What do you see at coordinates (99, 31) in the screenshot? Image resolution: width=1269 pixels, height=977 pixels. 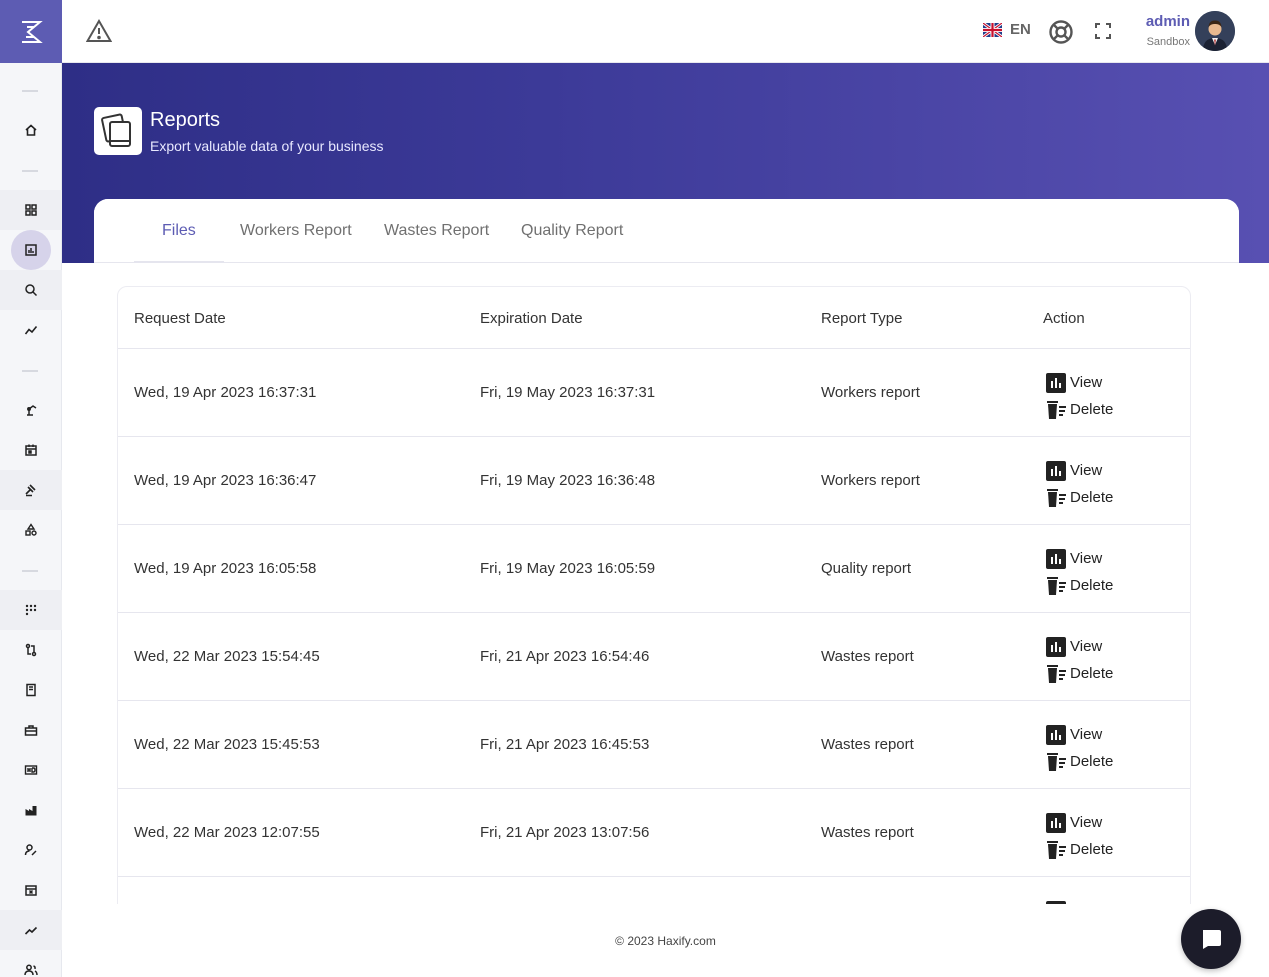 I see `warning-triangle-icon` at bounding box center [99, 31].